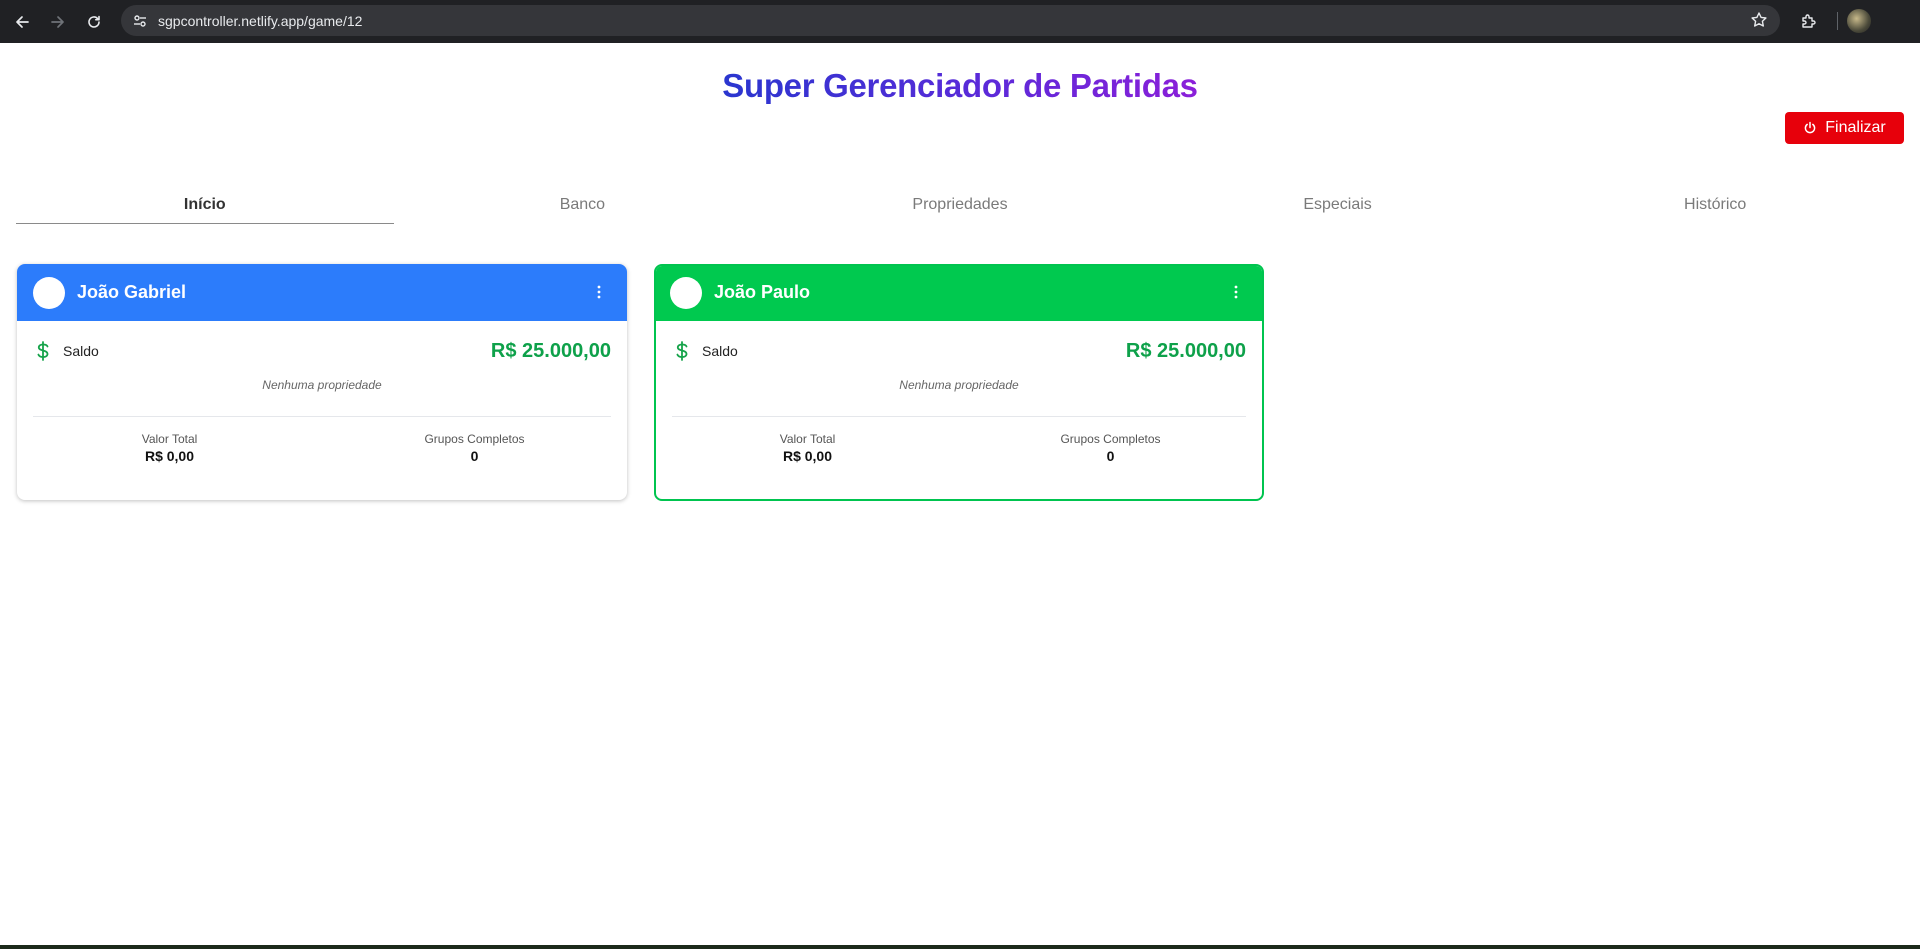 The image size is (1920, 949). Describe the element at coordinates (1338, 205) in the screenshot. I see `tab-especiais: Especiais` at that location.